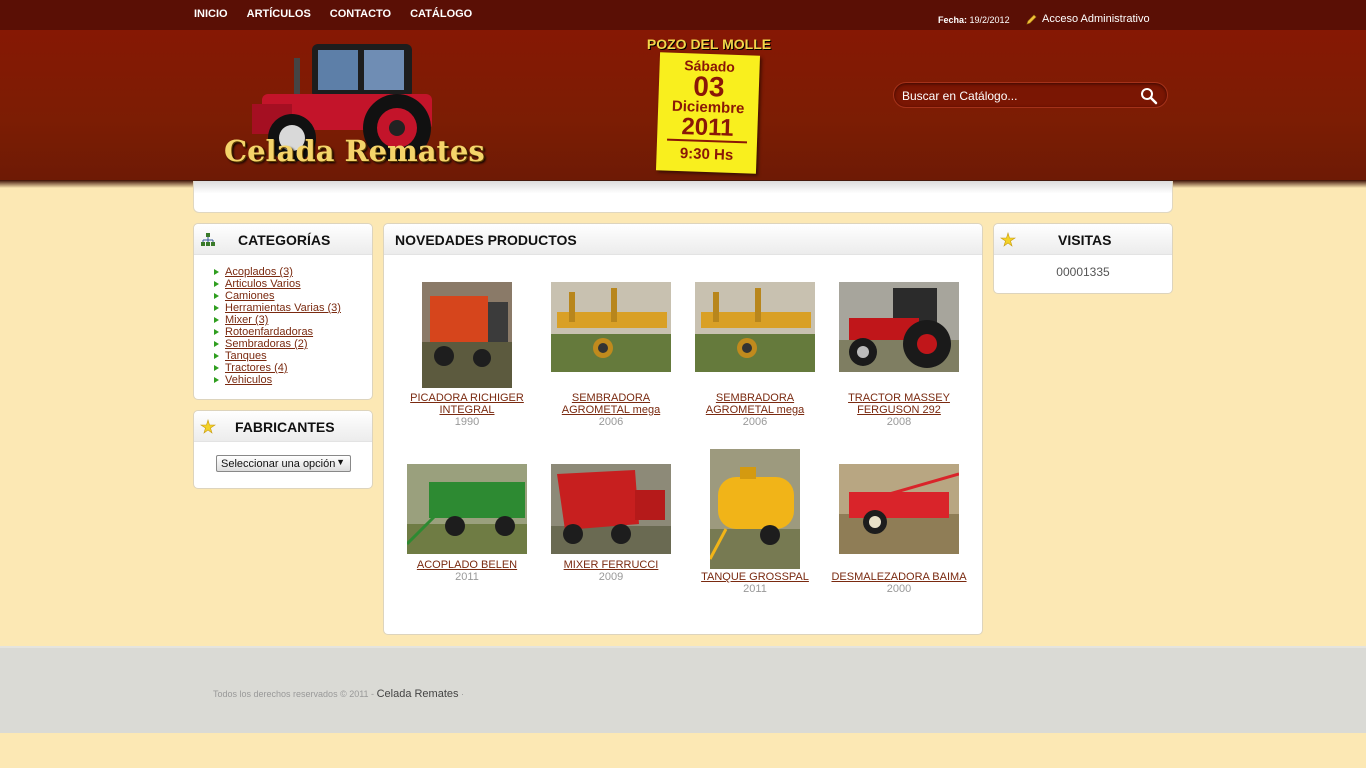  What do you see at coordinates (707, 128) in the screenshot?
I see `event-year: 2011` at bounding box center [707, 128].